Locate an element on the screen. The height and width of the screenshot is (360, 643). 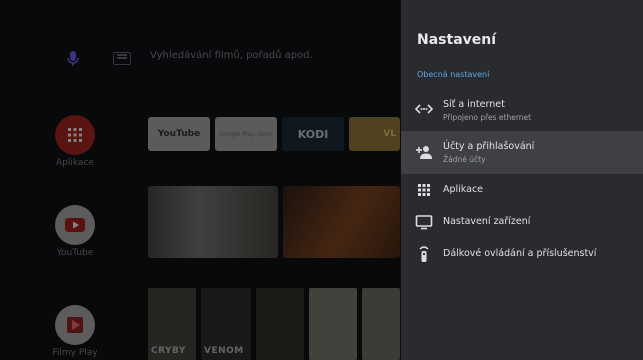
search-placeholder: Vyhledávání filmů, pořadů apod. is located at coordinates (231, 55).